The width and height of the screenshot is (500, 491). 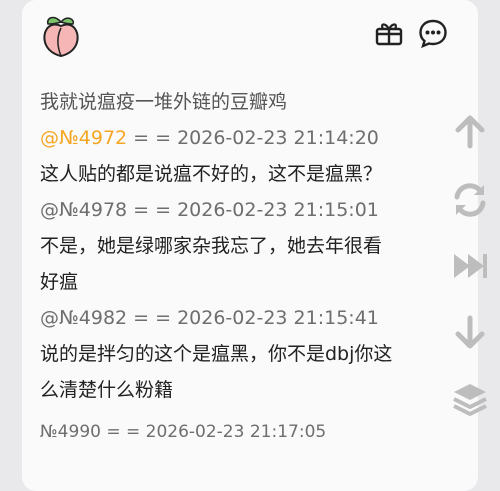 What do you see at coordinates (240, 210) in the screenshot?
I see `reply-meta: @№4978 = = 2026-02-23 21:15:01` at bounding box center [240, 210].